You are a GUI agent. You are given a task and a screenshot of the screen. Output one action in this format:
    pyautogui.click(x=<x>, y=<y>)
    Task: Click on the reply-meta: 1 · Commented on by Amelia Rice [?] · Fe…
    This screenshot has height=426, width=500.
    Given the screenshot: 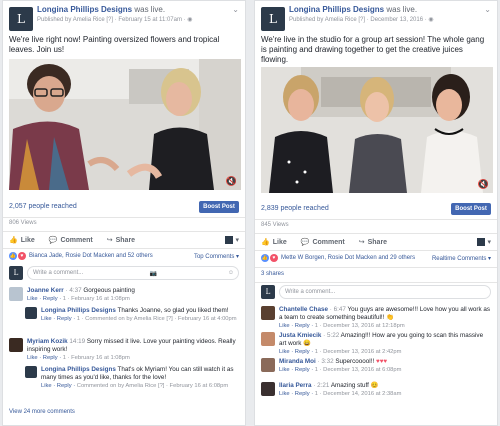 What is the action you would take?
    pyautogui.click(x=156, y=319)
    